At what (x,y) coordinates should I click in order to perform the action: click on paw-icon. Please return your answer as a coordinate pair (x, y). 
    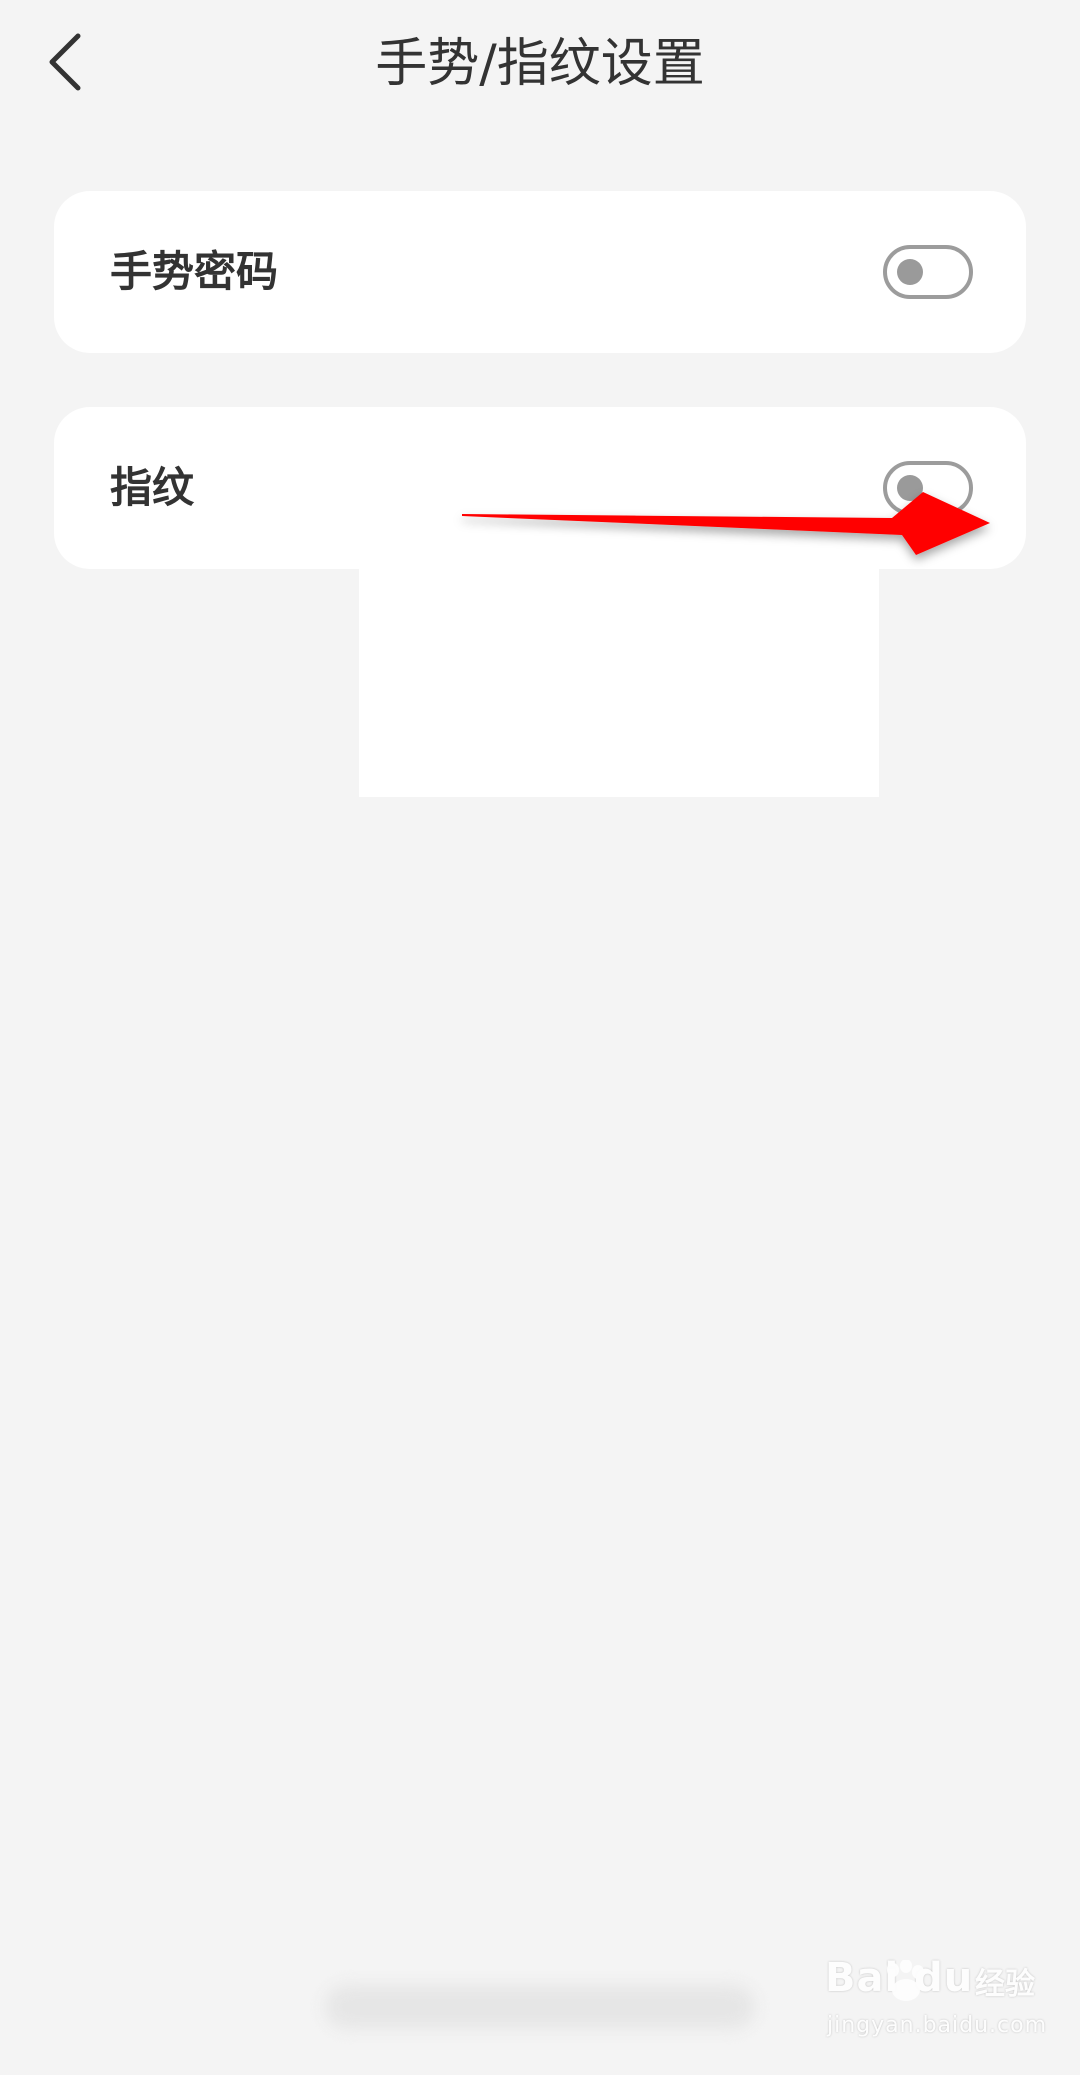
    Looking at the image, I should click on (905, 1980).